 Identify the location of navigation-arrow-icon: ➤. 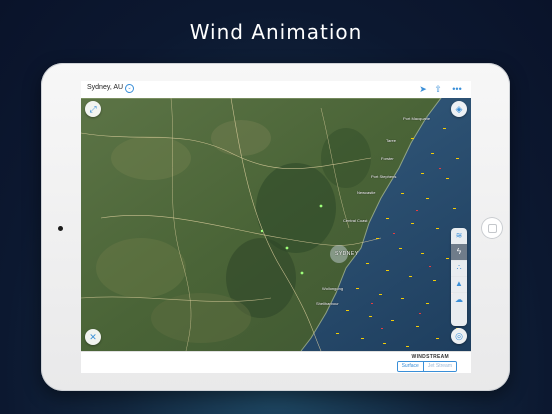
(423, 89).